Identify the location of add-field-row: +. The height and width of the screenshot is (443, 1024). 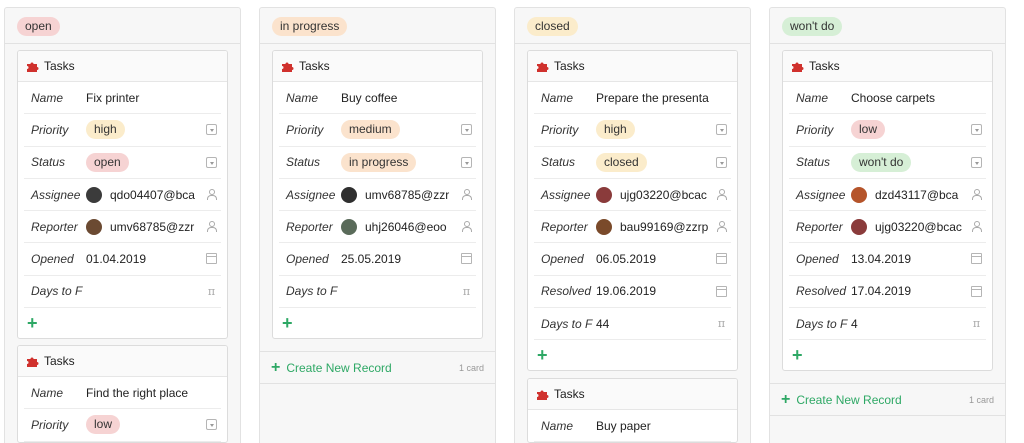
(377, 323).